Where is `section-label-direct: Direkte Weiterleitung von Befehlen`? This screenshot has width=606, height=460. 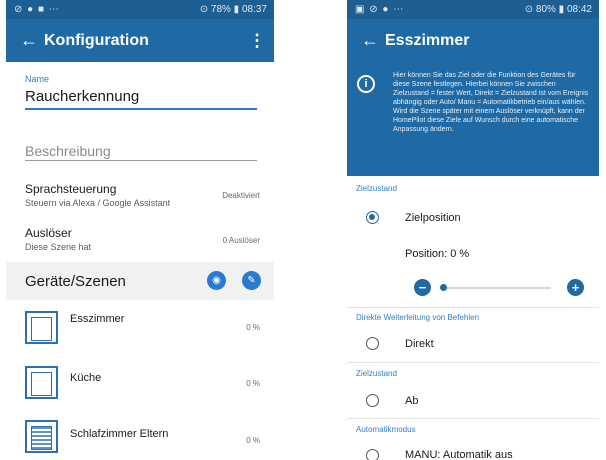
section-label-direct: Direkte Weiterleitung von Befehlen is located at coordinates (418, 317).